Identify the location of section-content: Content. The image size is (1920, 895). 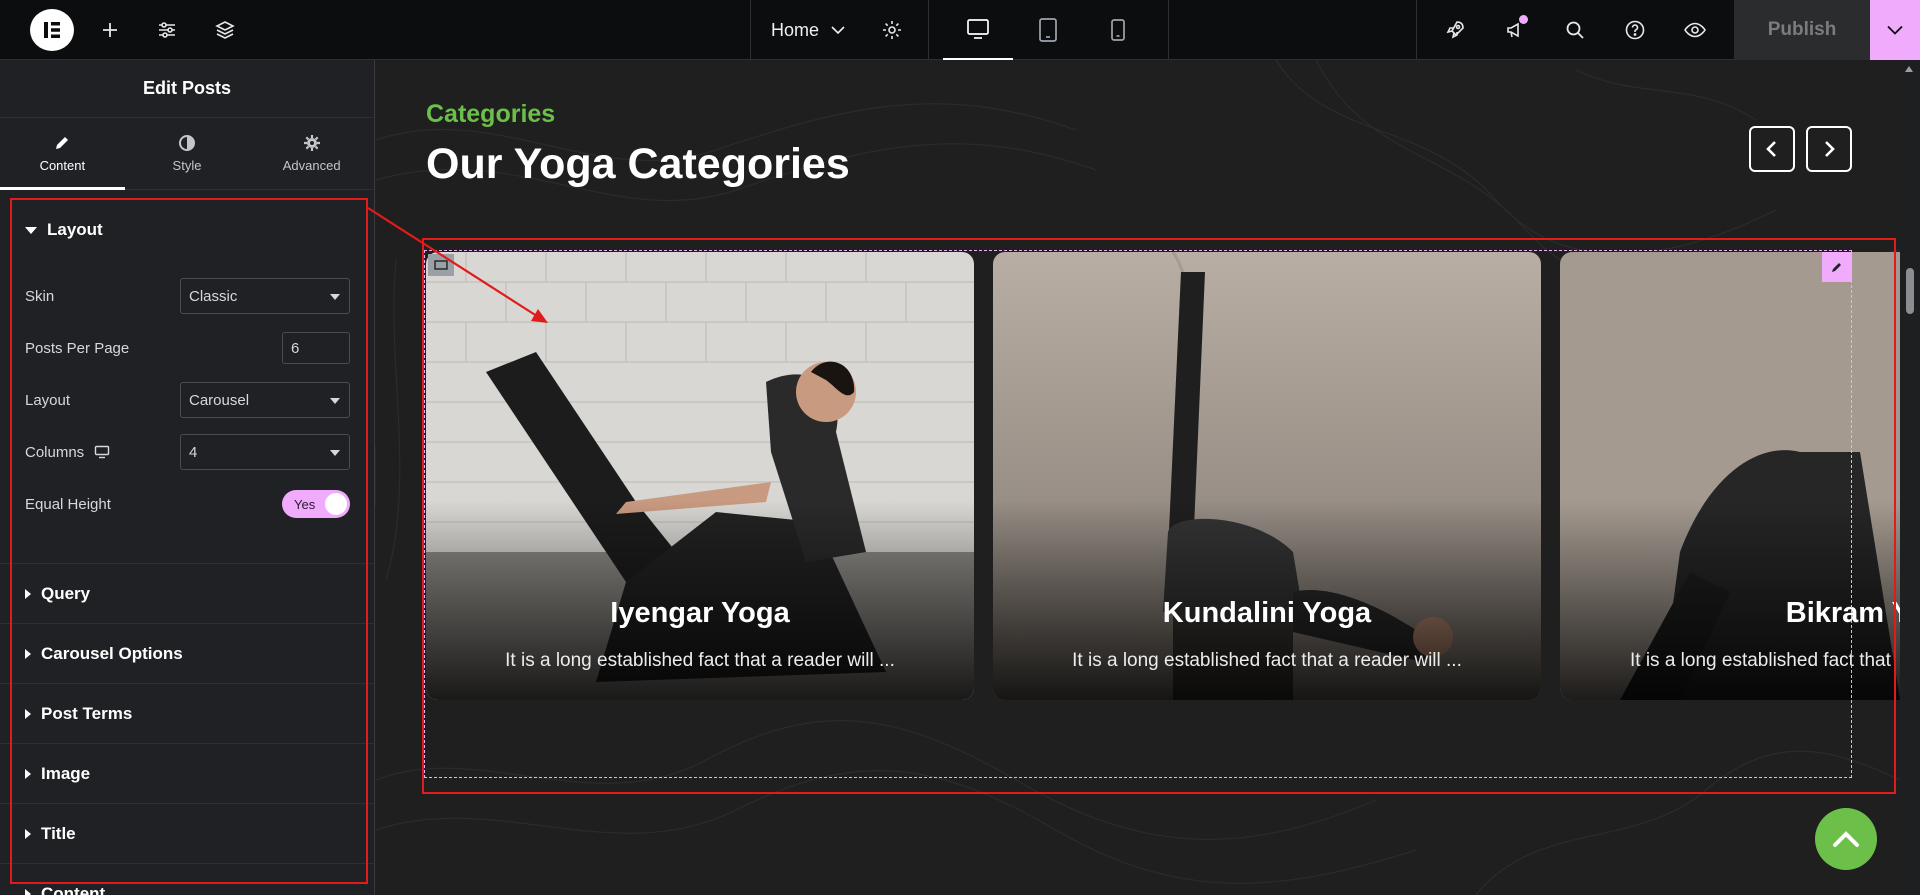
(187, 879).